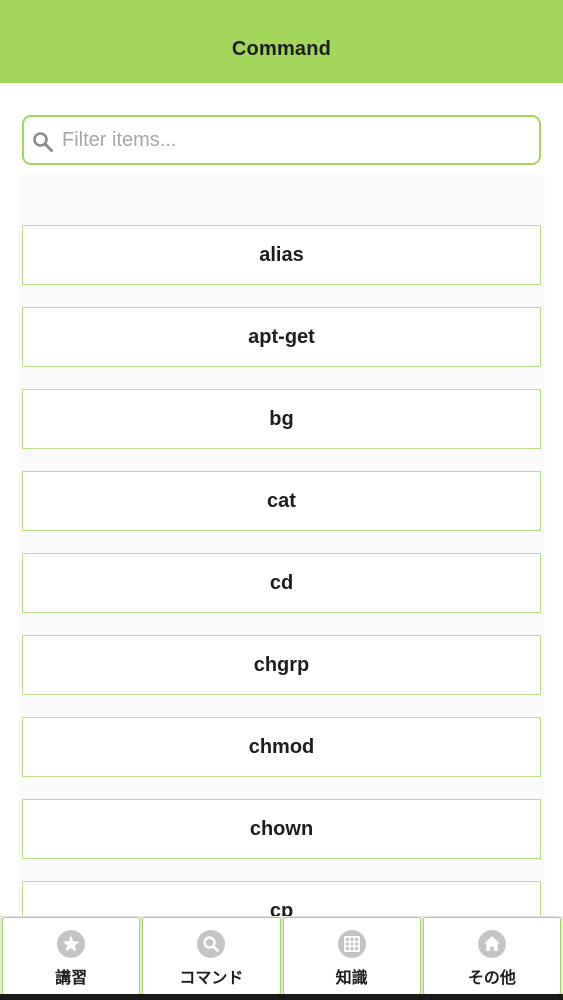 The height and width of the screenshot is (1000, 563). I want to click on list-item-label: bg, so click(281, 418).